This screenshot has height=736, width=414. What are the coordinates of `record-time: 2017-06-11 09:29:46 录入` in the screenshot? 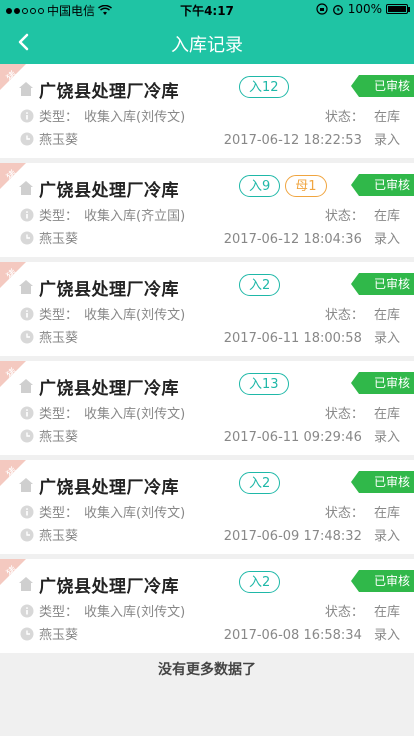 It's located at (312, 435).